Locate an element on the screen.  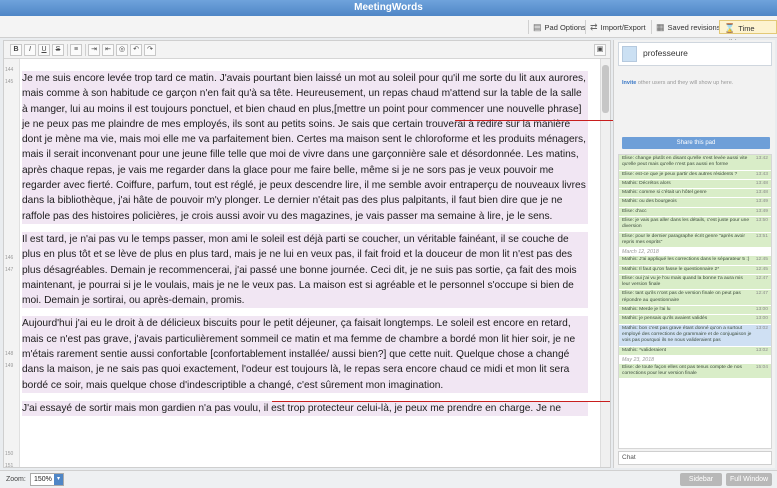
pad-options-label: Pad Options is located at coordinates (565, 27).